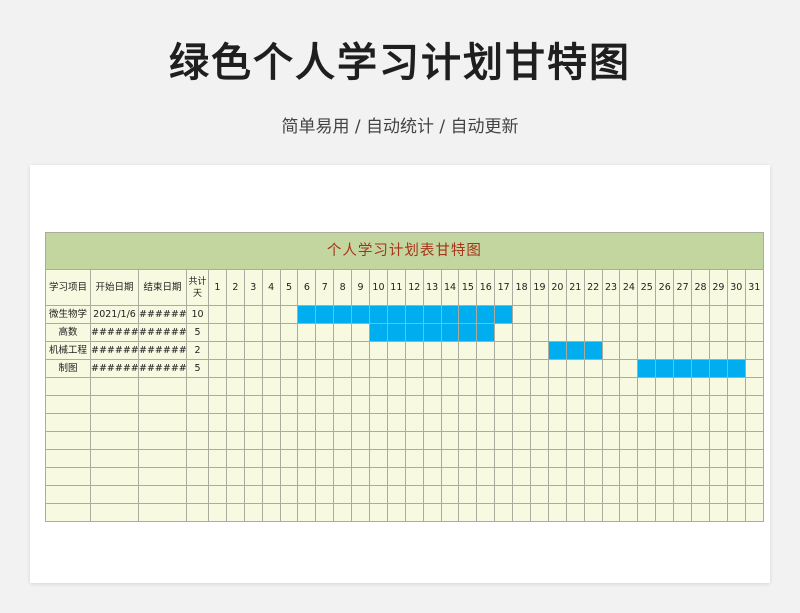 The image size is (800, 613). I want to click on day-header-24: 24, so click(629, 287).